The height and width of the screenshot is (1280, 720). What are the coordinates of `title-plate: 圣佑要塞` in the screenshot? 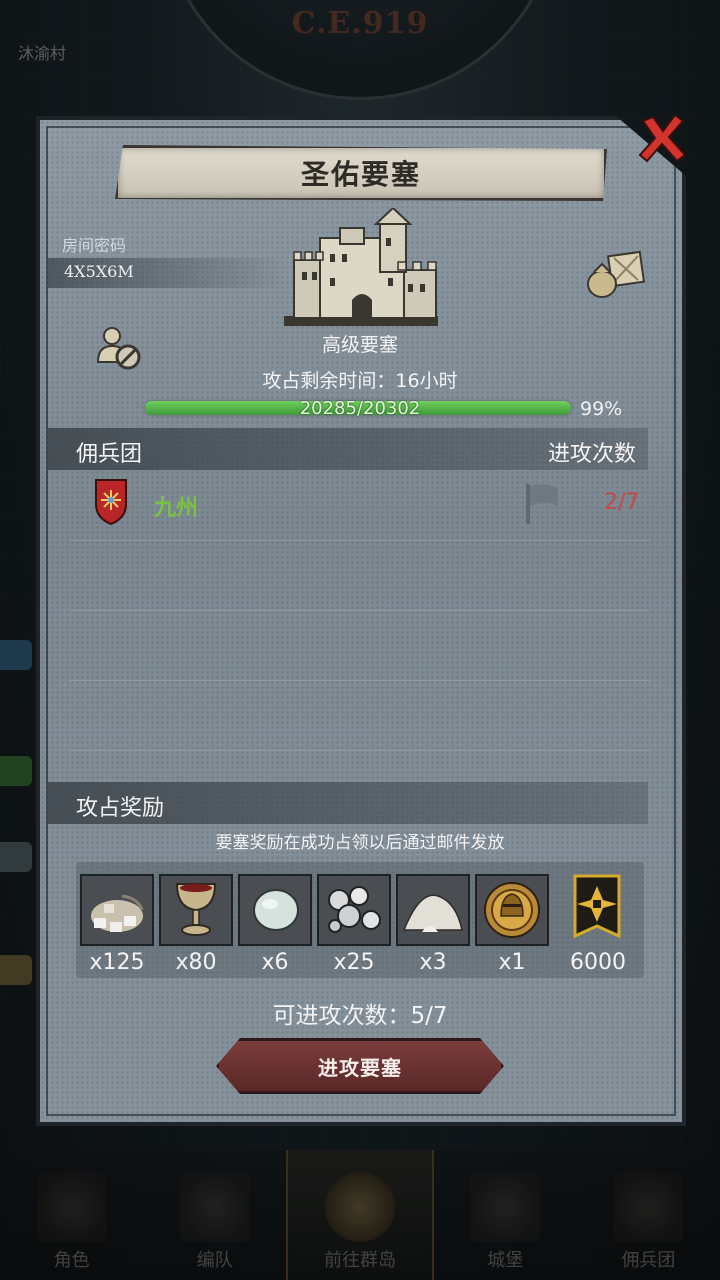 It's located at (361, 173).